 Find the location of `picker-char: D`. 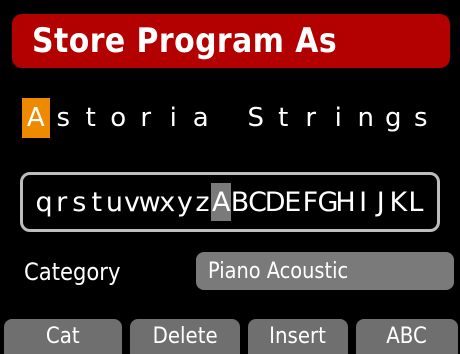

picker-char: D is located at coordinates (275, 202).